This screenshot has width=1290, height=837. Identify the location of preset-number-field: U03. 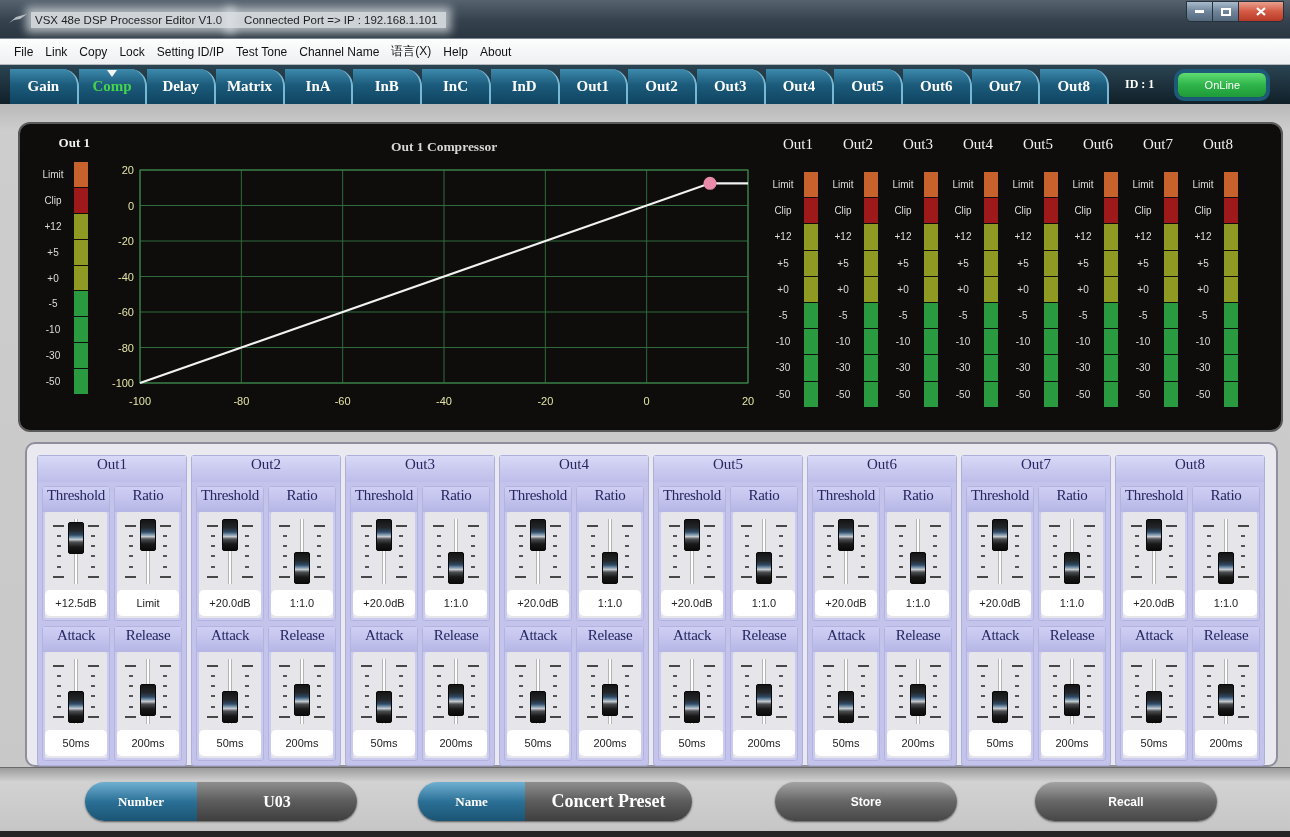
(277, 801).